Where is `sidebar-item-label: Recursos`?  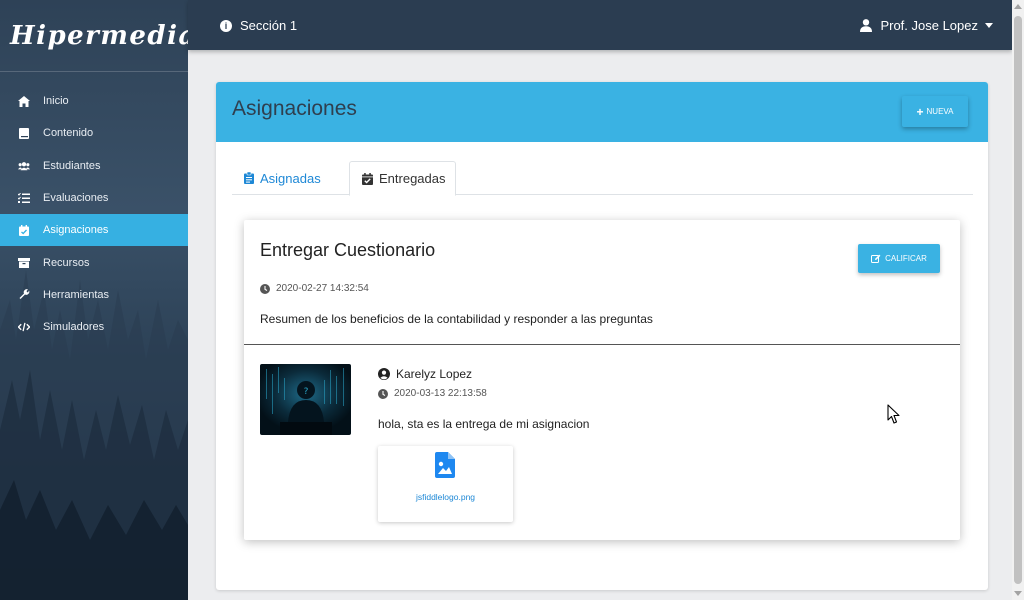
sidebar-item-label: Recursos is located at coordinates (66, 262).